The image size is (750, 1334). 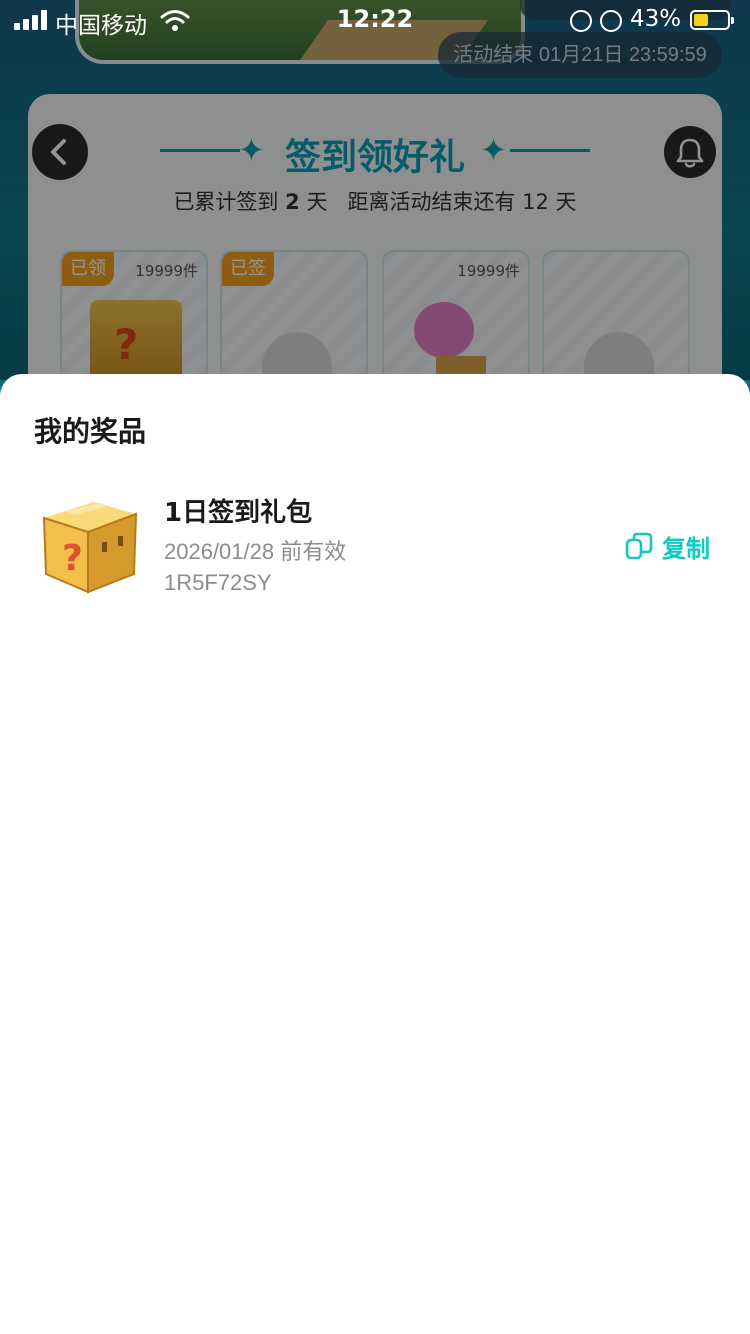 I want to click on prize-name: 1日签到礼包, so click(x=238, y=513).